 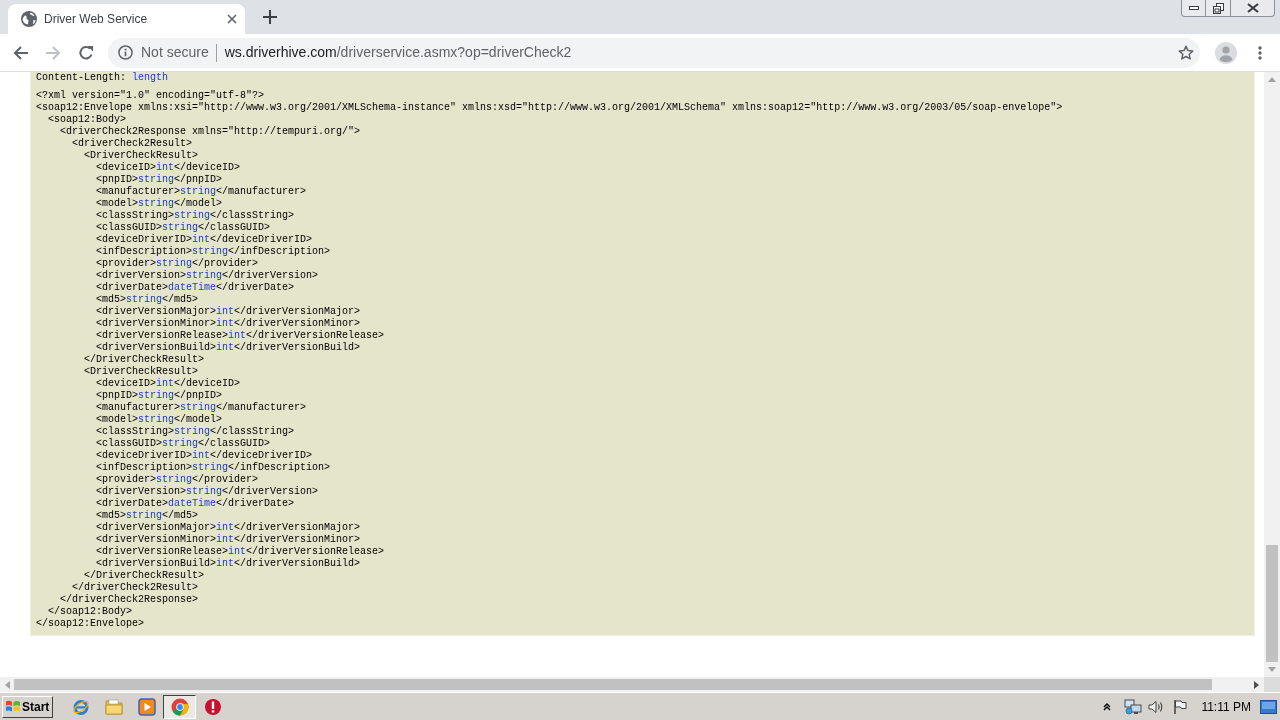 I want to click on media-player-icon, so click(x=146, y=706).